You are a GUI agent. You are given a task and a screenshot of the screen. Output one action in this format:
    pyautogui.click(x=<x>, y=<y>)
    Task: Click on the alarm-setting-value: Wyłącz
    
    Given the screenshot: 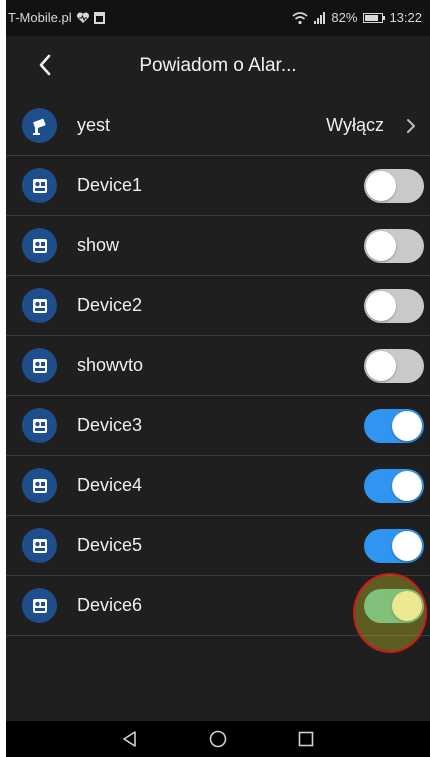 What is the action you would take?
    pyautogui.click(x=355, y=125)
    